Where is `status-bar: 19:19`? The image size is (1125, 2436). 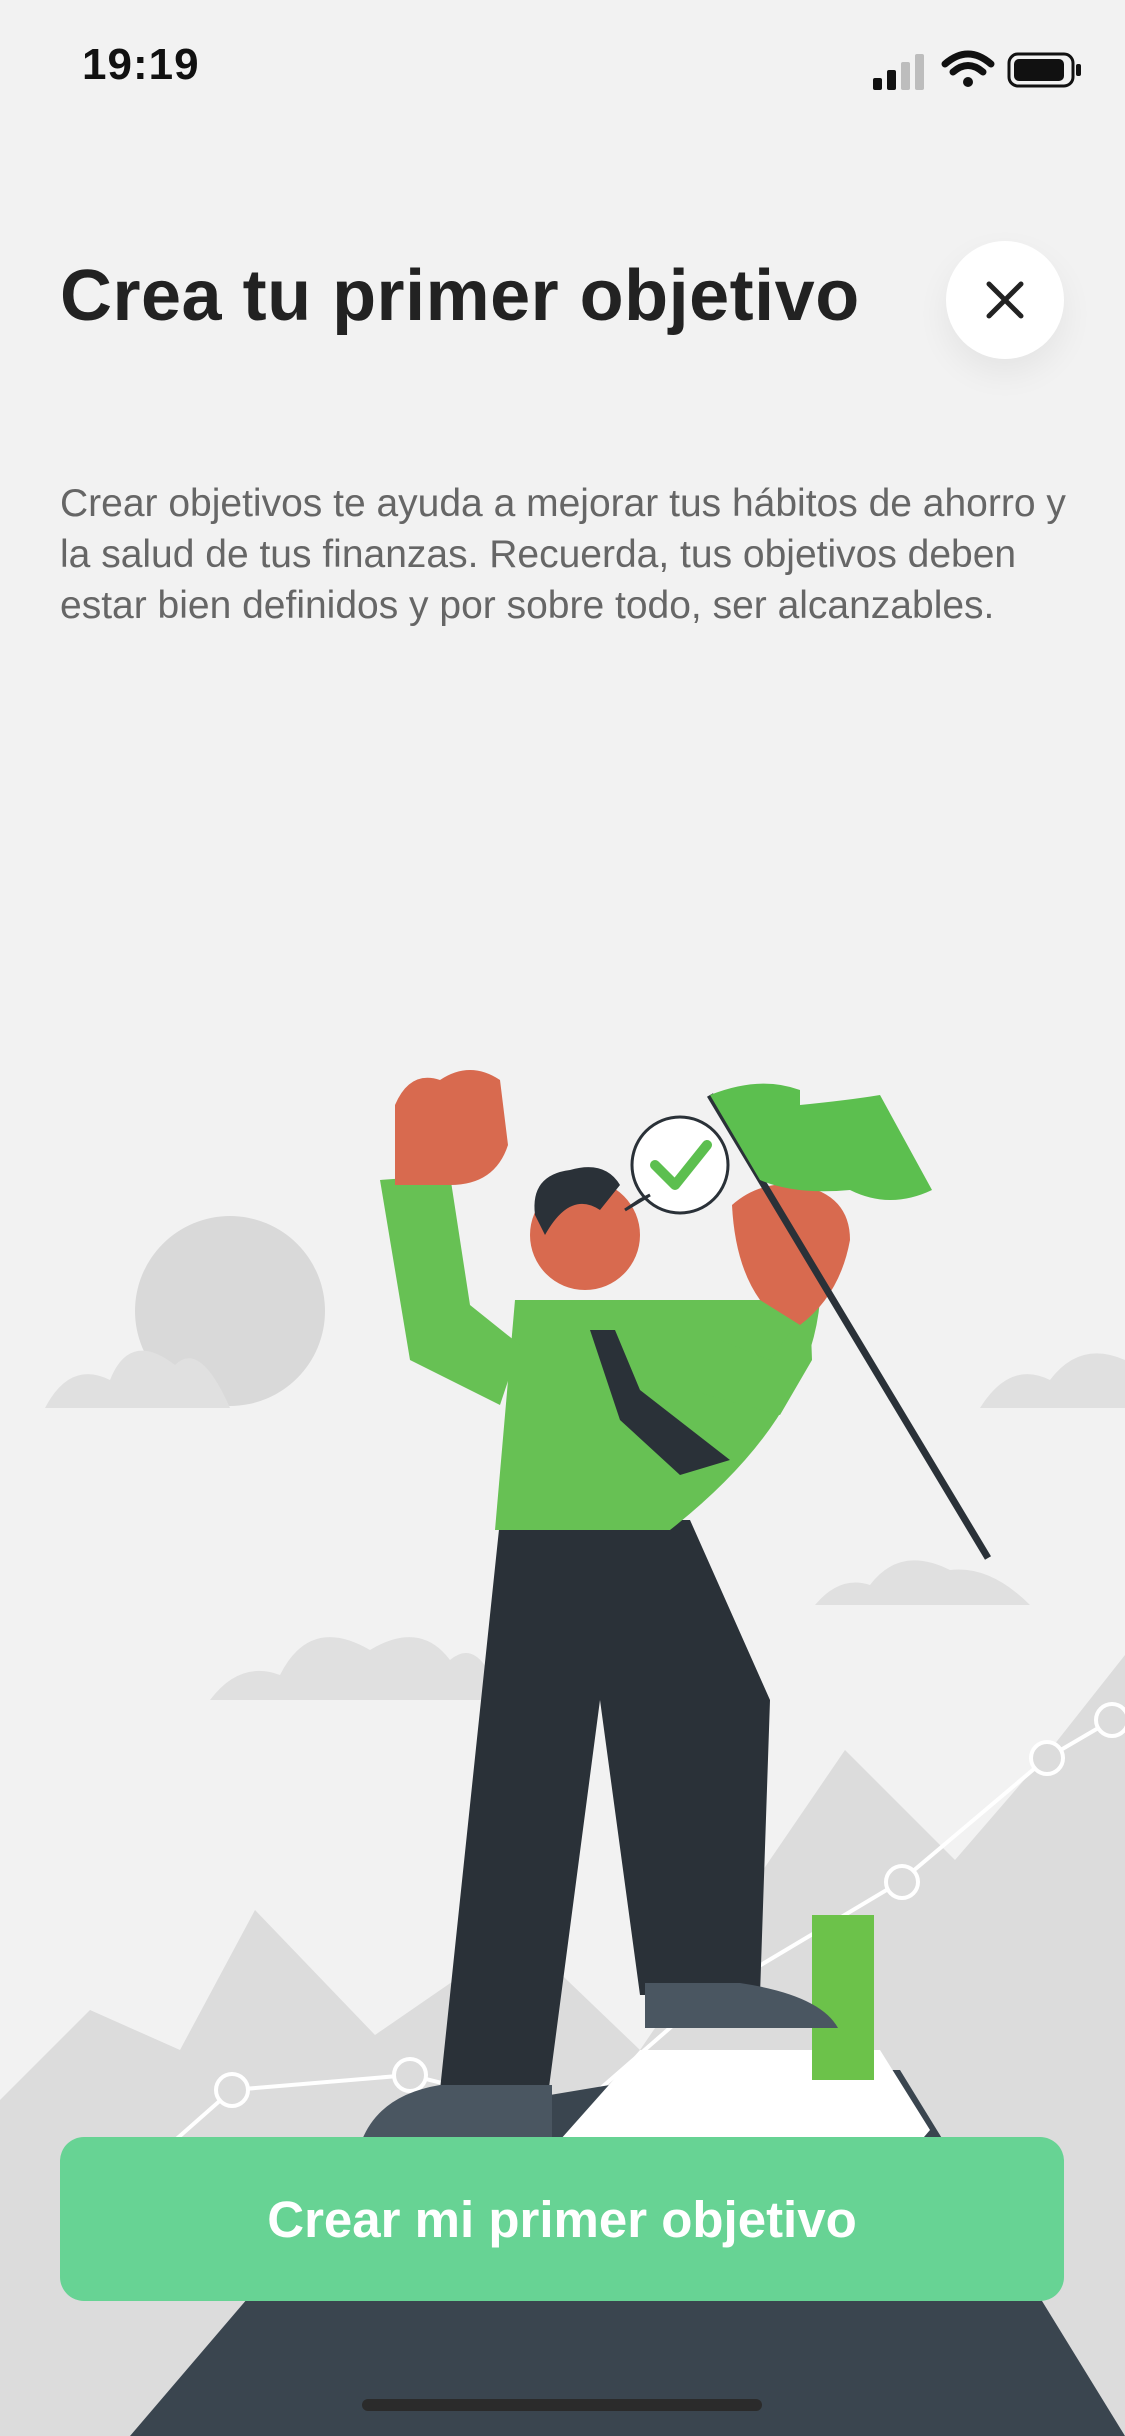
status-bar: 19:19 is located at coordinates (562, 67).